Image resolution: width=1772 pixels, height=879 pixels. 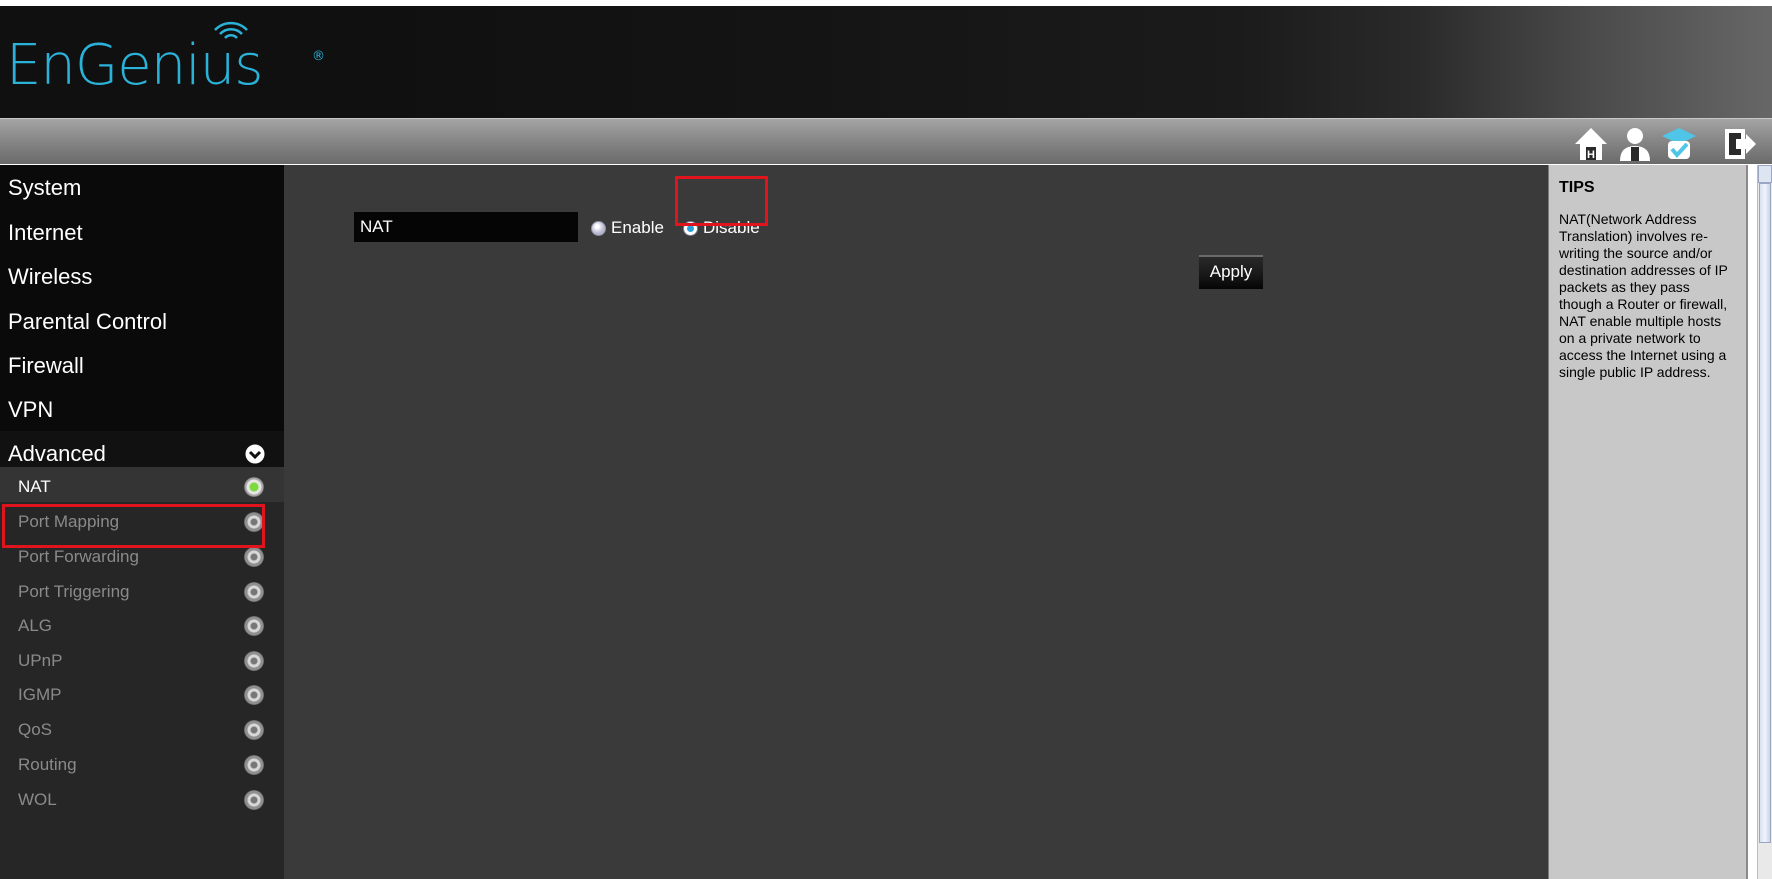 What do you see at coordinates (142, 188) in the screenshot?
I see `sidebar-item-system: System` at bounding box center [142, 188].